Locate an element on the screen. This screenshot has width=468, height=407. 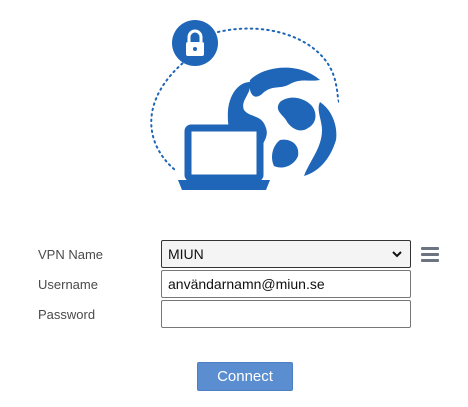
vpn-name-select: MIUN is located at coordinates (286, 254).